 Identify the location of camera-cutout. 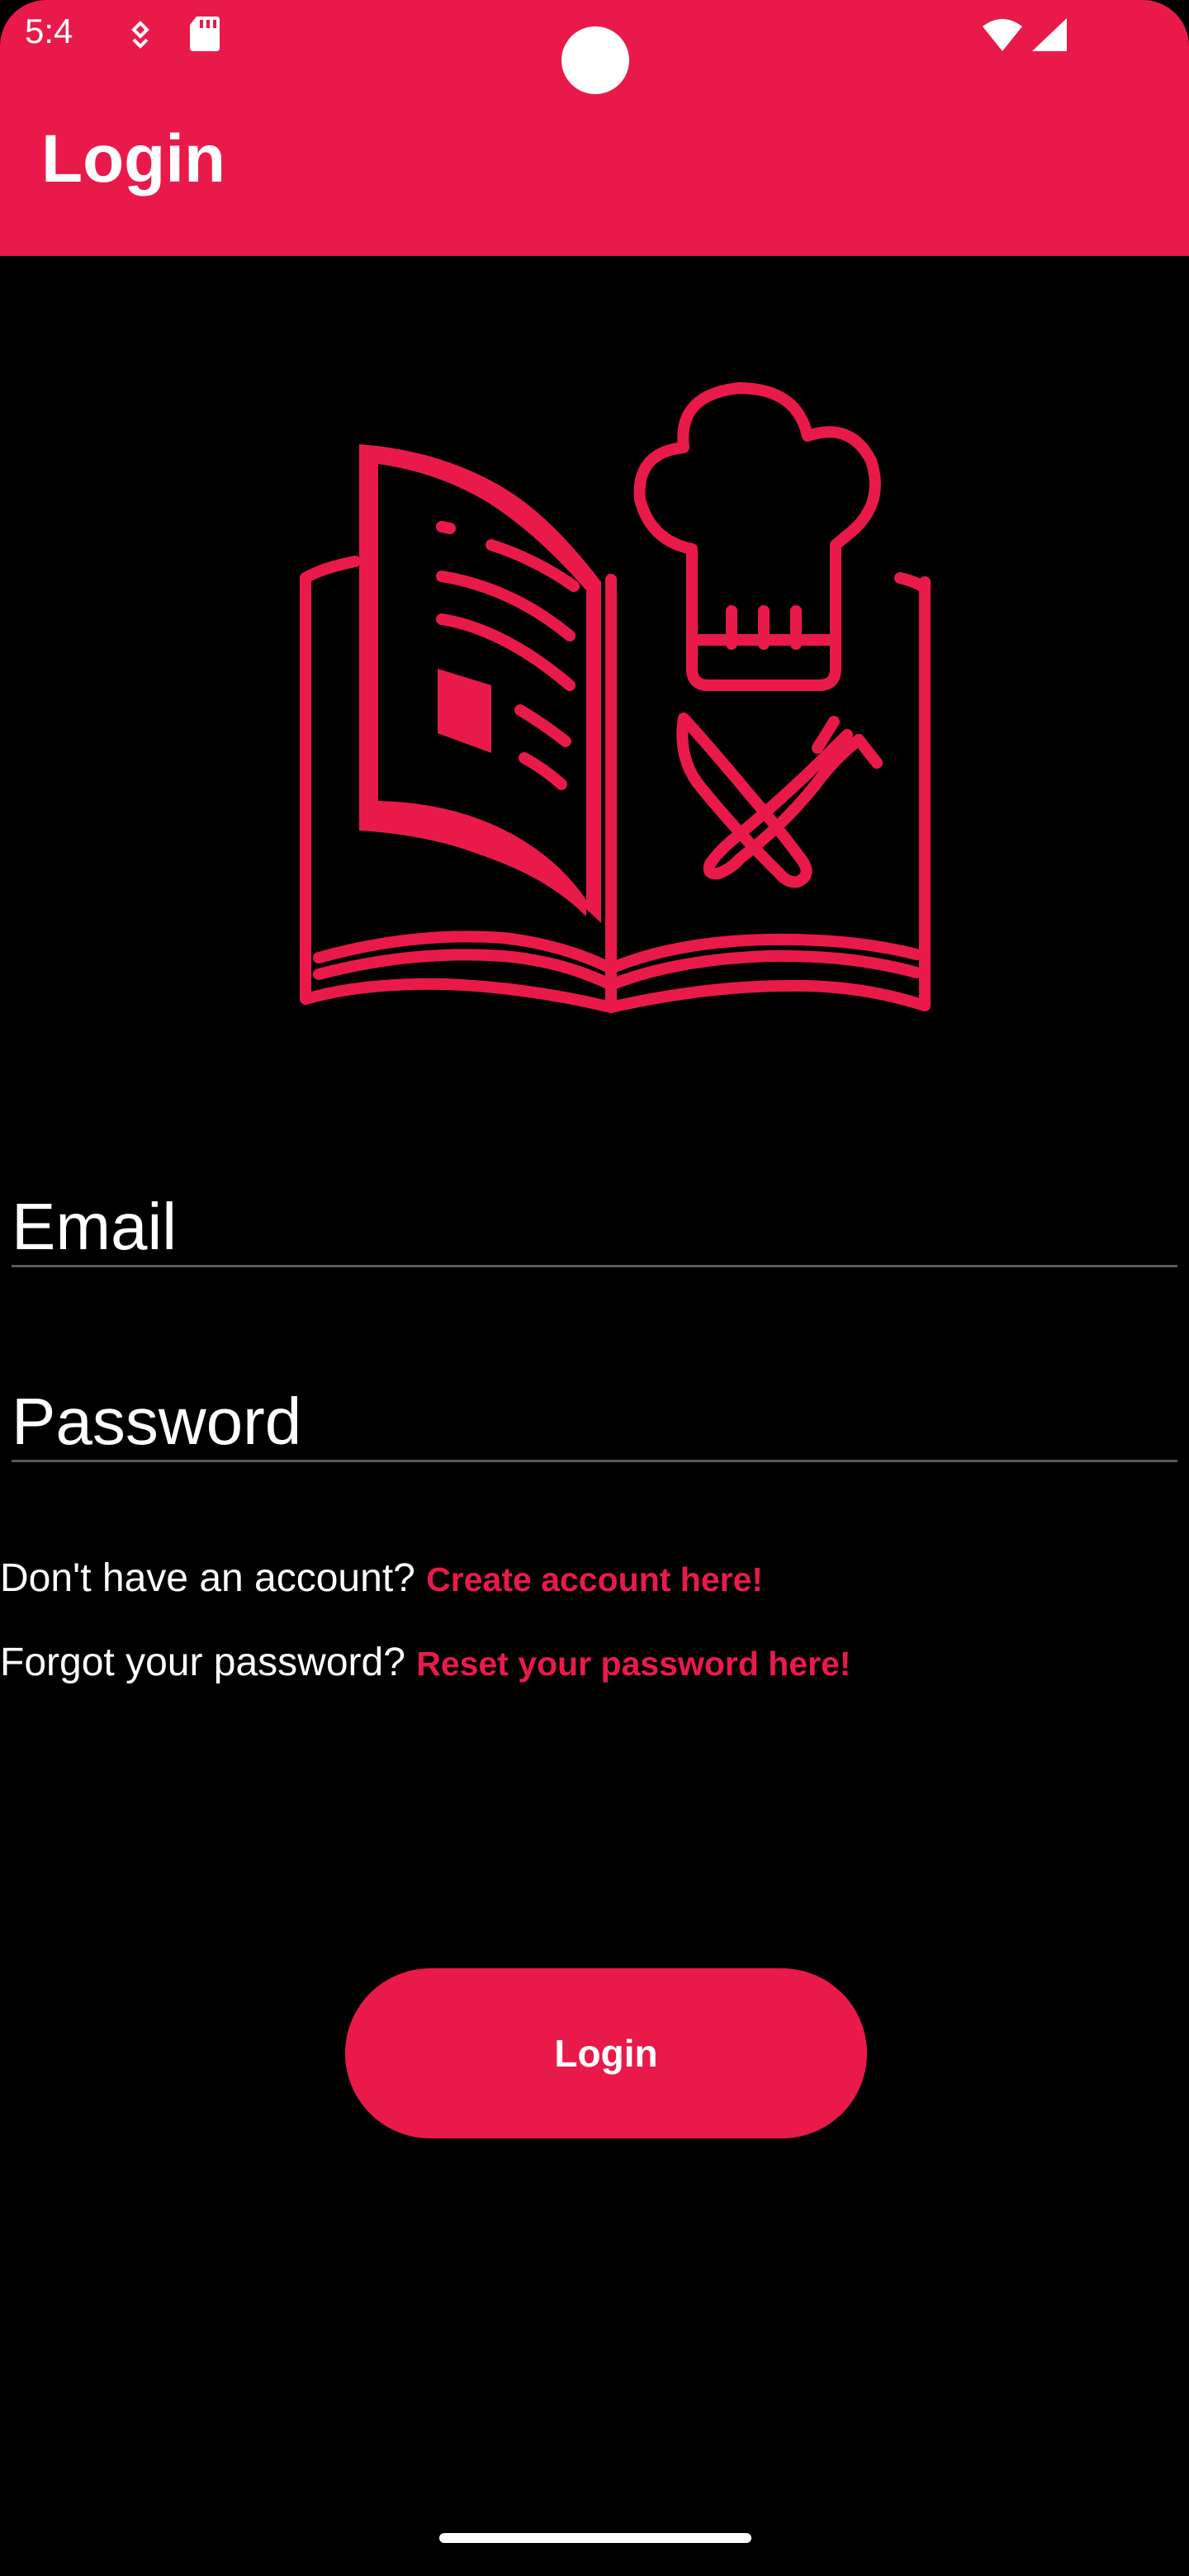
(595, 60).